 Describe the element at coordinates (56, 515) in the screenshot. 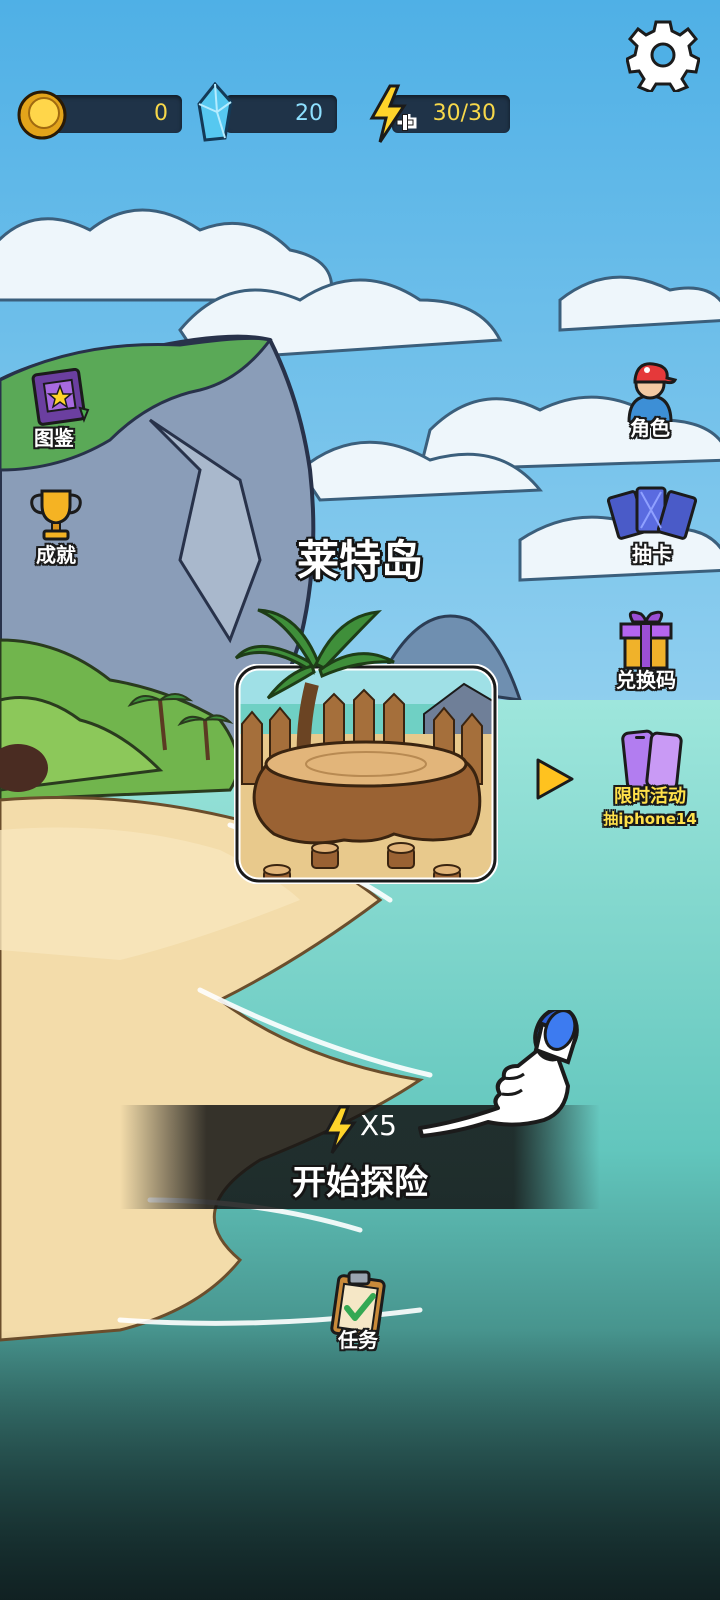

I see `trophy-icon` at that location.